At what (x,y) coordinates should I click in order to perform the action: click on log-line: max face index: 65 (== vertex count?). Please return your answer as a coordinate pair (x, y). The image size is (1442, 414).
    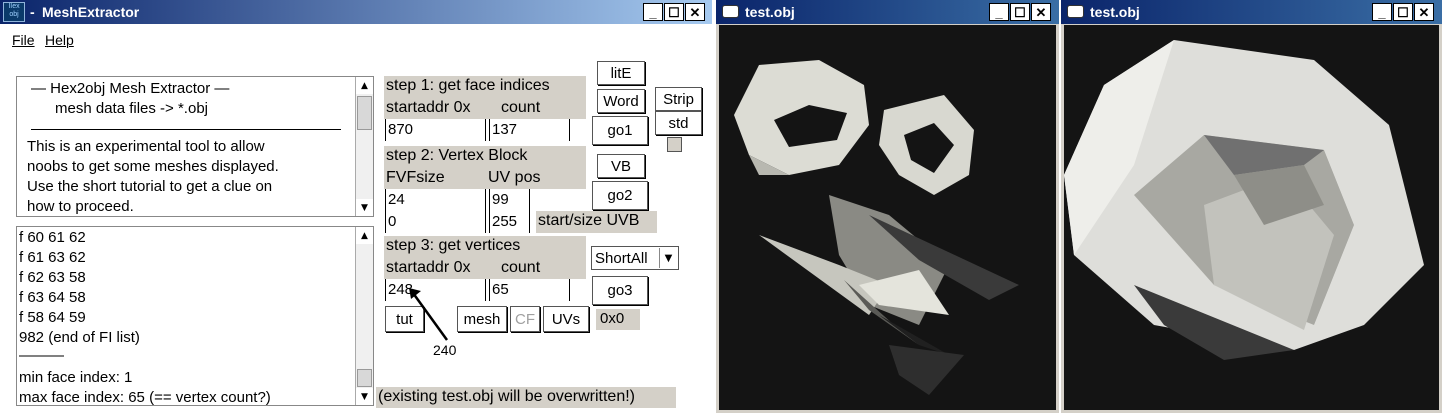
    Looking at the image, I should click on (145, 397).